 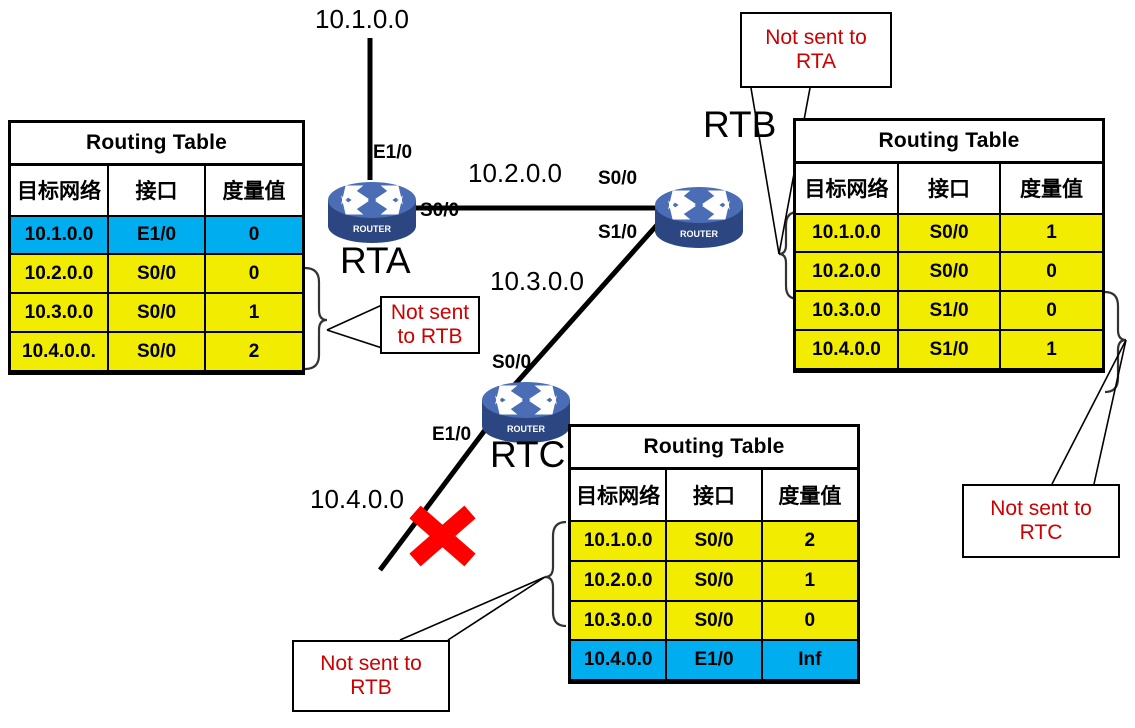 I want to click on network-label-10-2-0-0: 10.2.0.0, so click(x=515, y=173).